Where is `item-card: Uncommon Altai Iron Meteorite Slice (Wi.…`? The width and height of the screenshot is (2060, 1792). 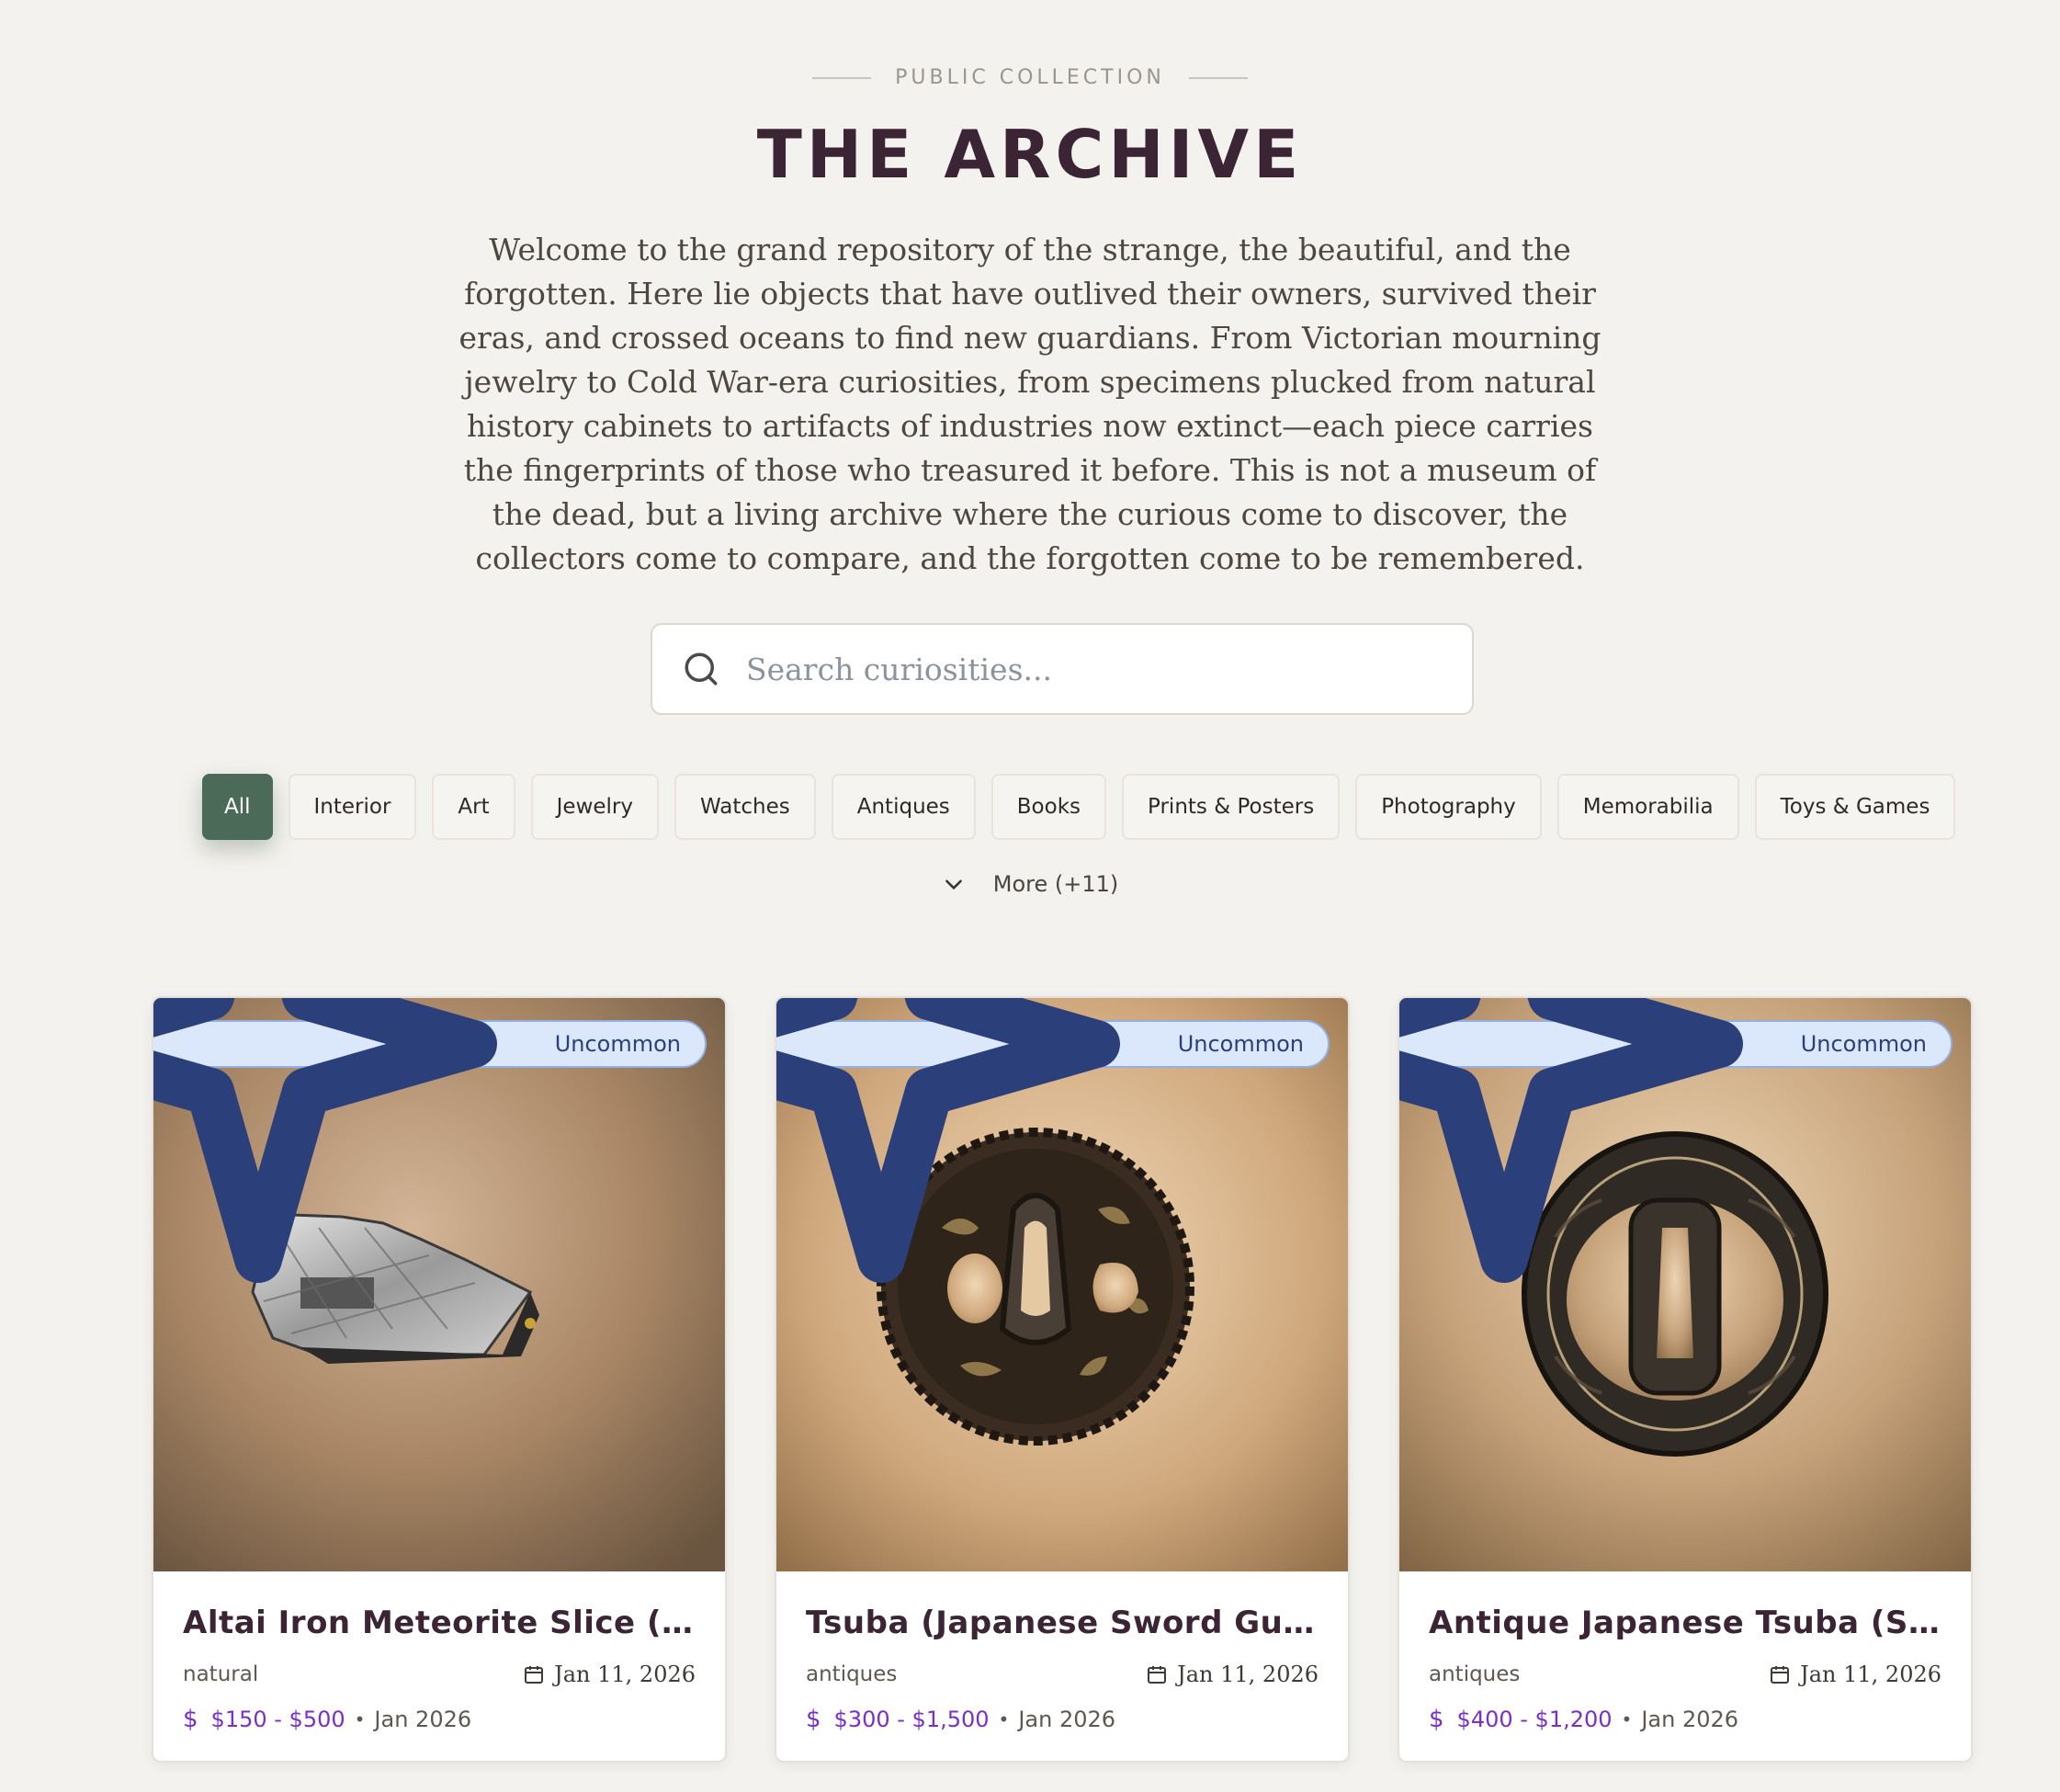
item-card: Uncommon Altai Iron Meteorite Slice (Wi.… is located at coordinates (440, 1379).